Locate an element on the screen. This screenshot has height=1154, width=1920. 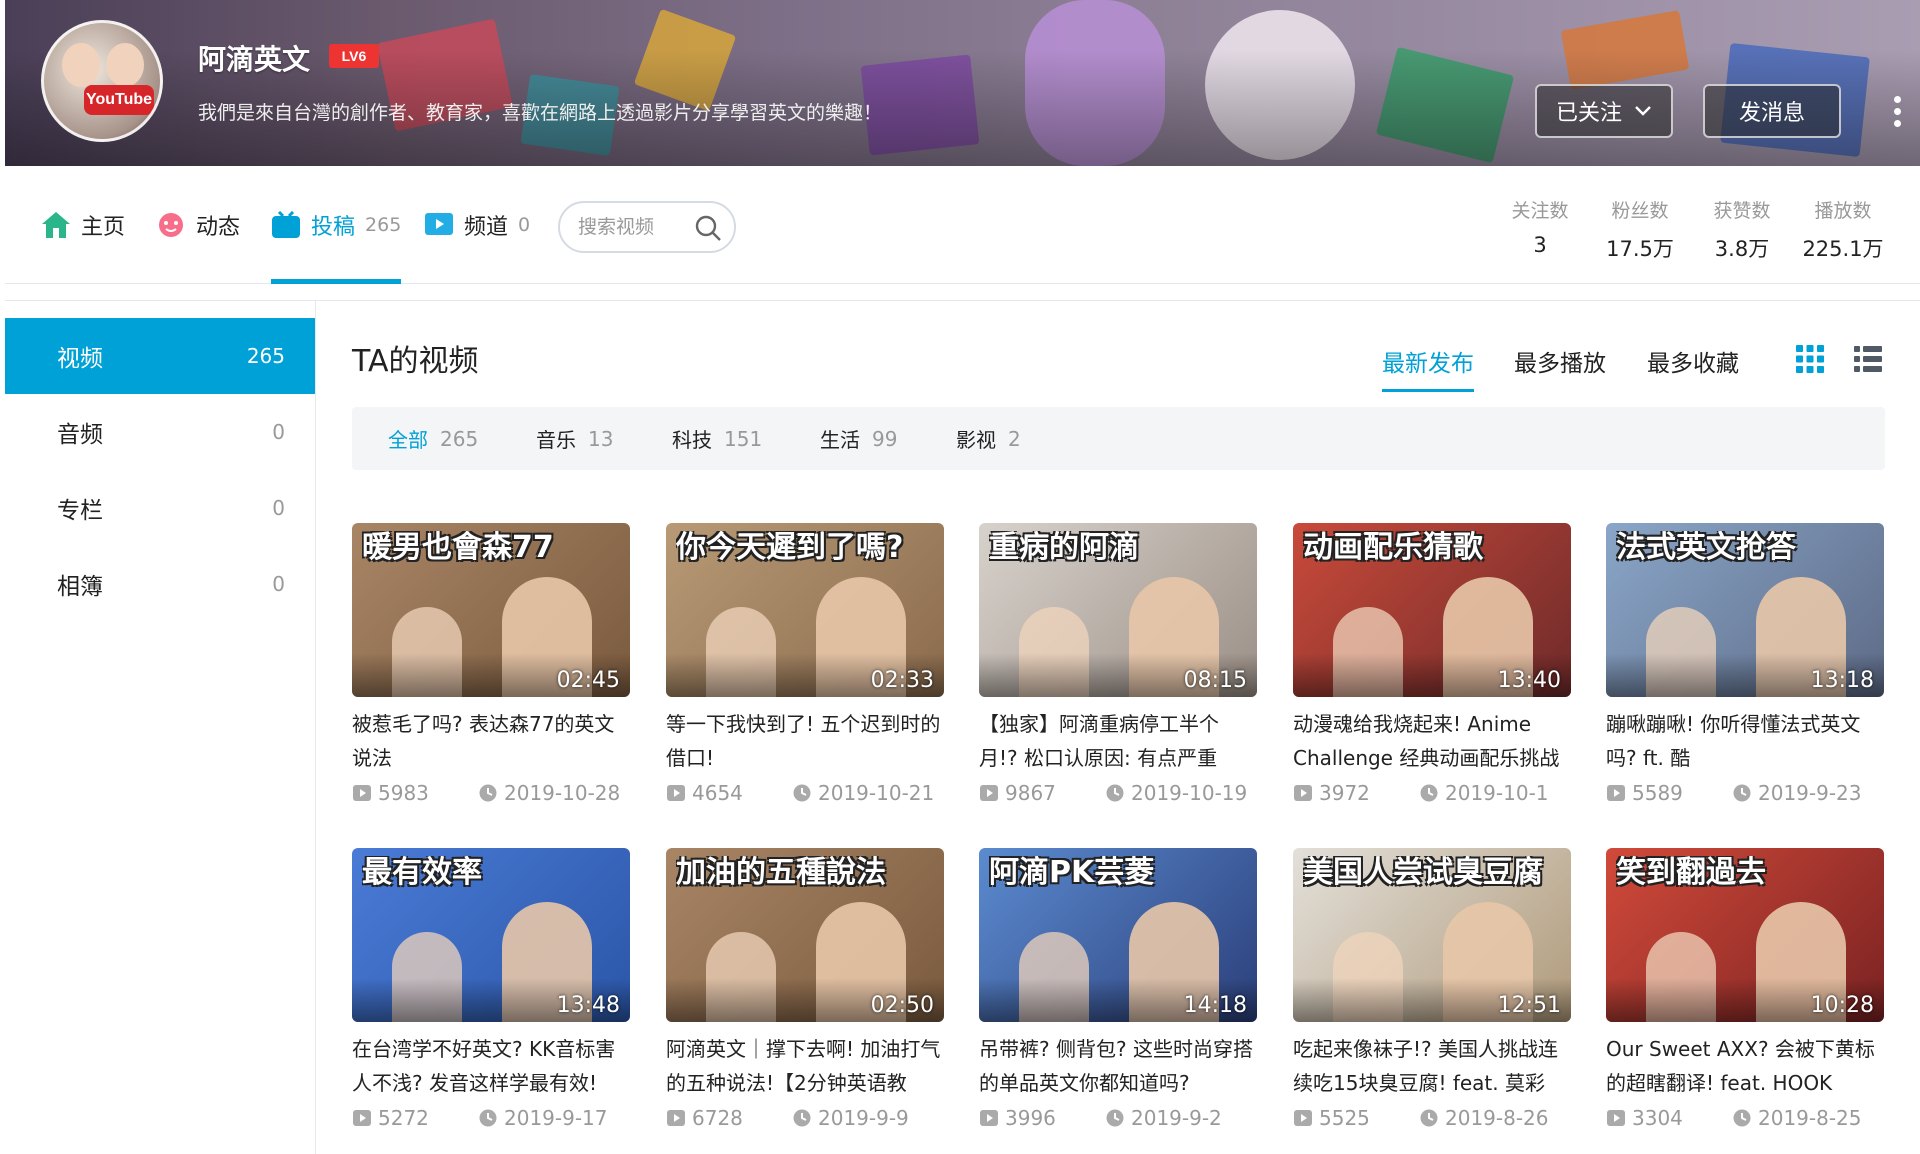
content-divider is located at coordinates (962, 300).